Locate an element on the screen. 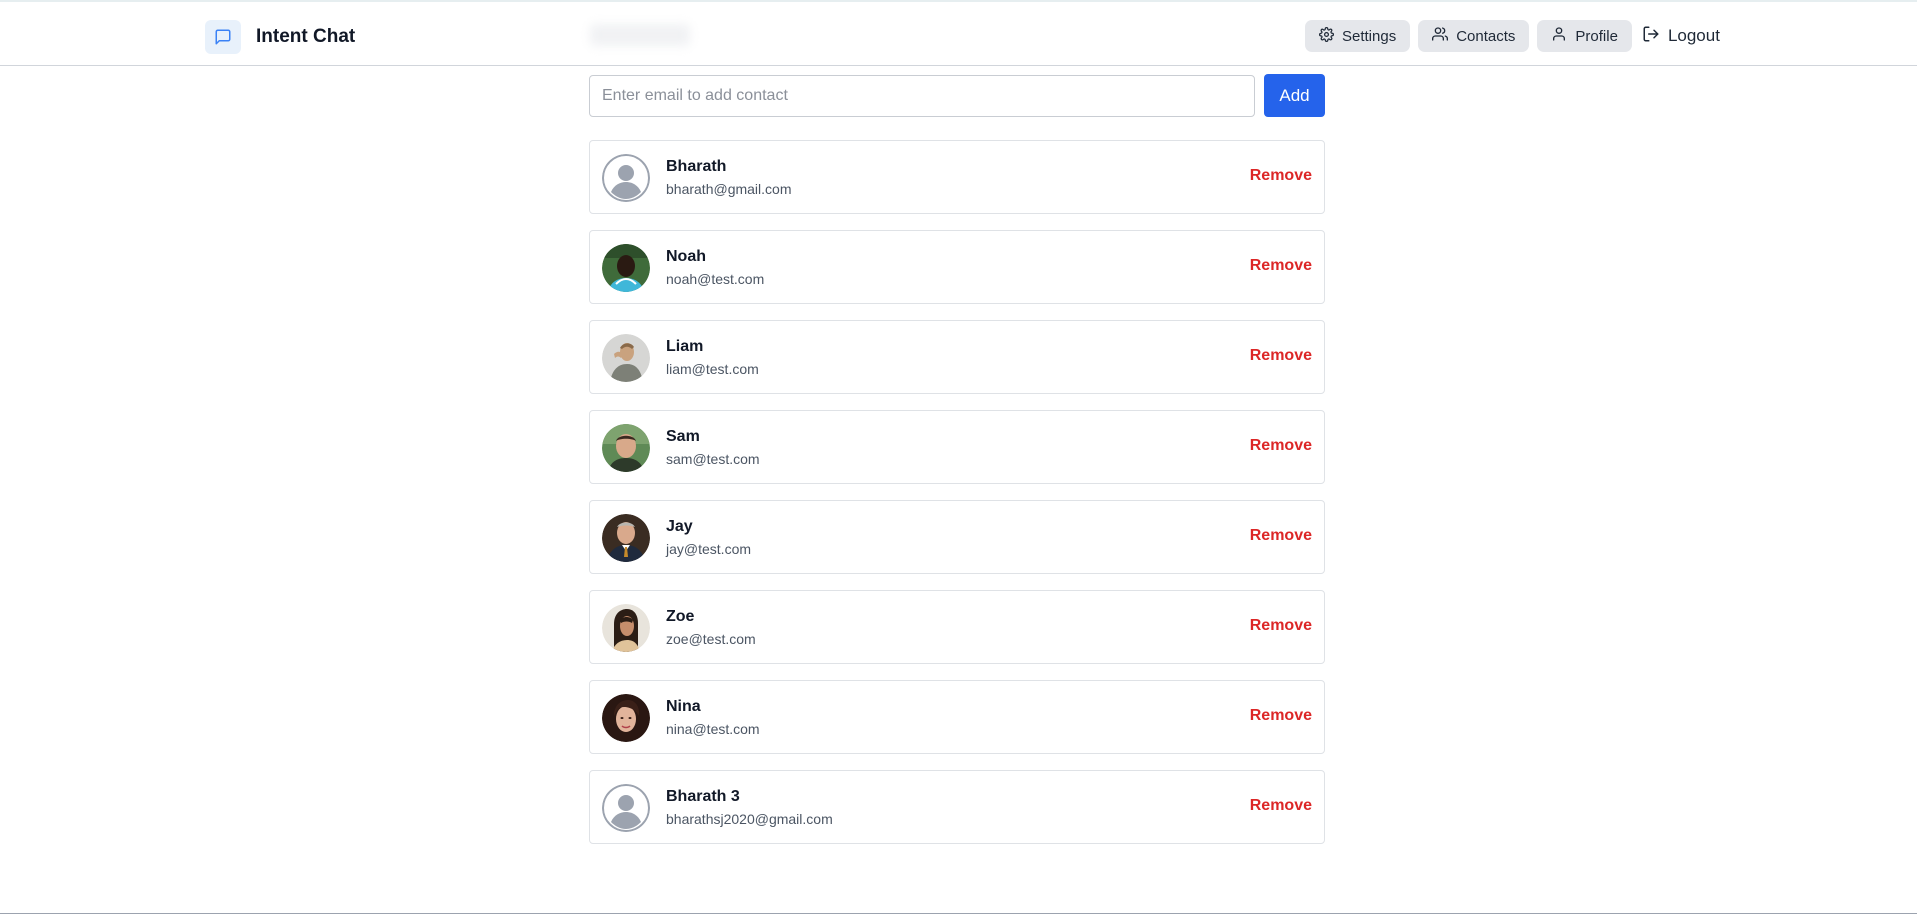 Image resolution: width=1917 pixels, height=914 pixels. logout-label: Logout is located at coordinates (1693, 35).